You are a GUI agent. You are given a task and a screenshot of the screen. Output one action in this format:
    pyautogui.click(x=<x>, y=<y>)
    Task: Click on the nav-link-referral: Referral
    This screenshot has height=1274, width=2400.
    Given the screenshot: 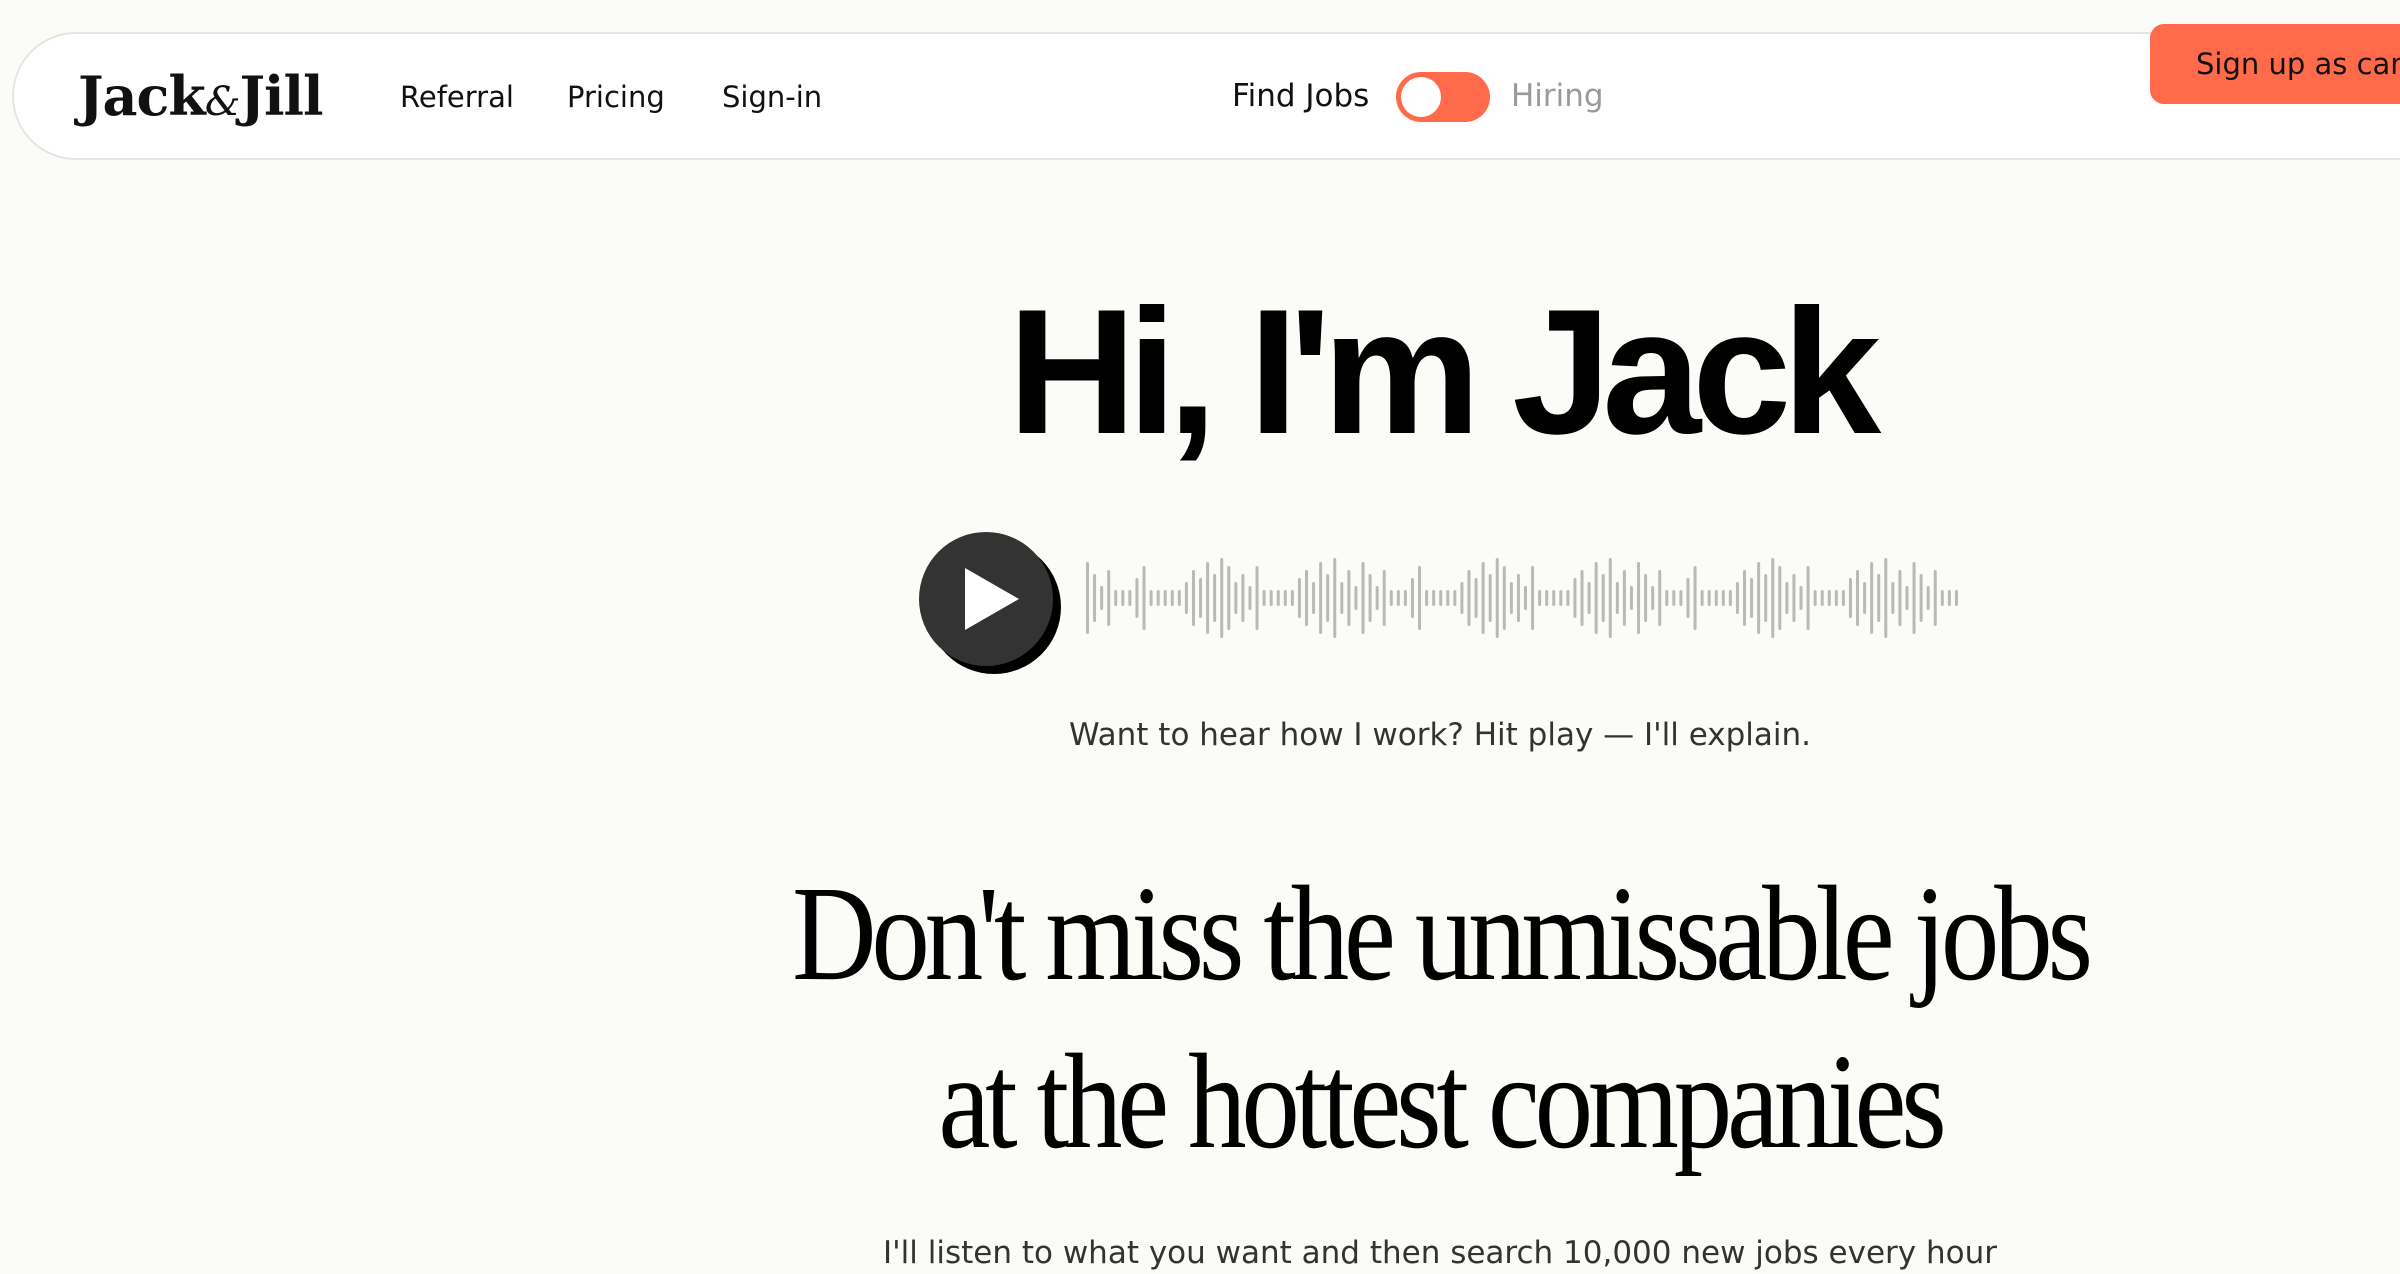 What is the action you would take?
    pyautogui.click(x=457, y=97)
    